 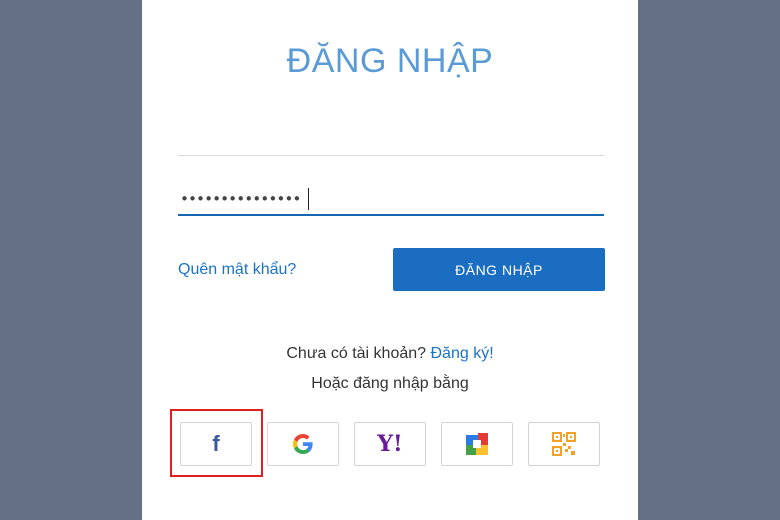 I want to click on google-icon, so click(x=303, y=444).